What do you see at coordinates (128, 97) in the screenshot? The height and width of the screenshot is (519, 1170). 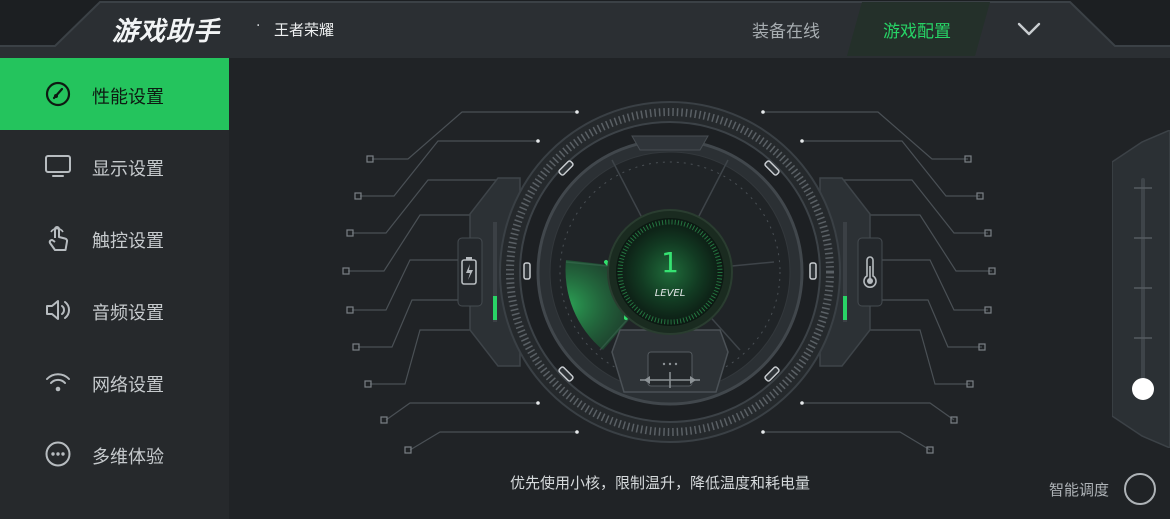 I see `sidebar-item-label: 性能设置` at bounding box center [128, 97].